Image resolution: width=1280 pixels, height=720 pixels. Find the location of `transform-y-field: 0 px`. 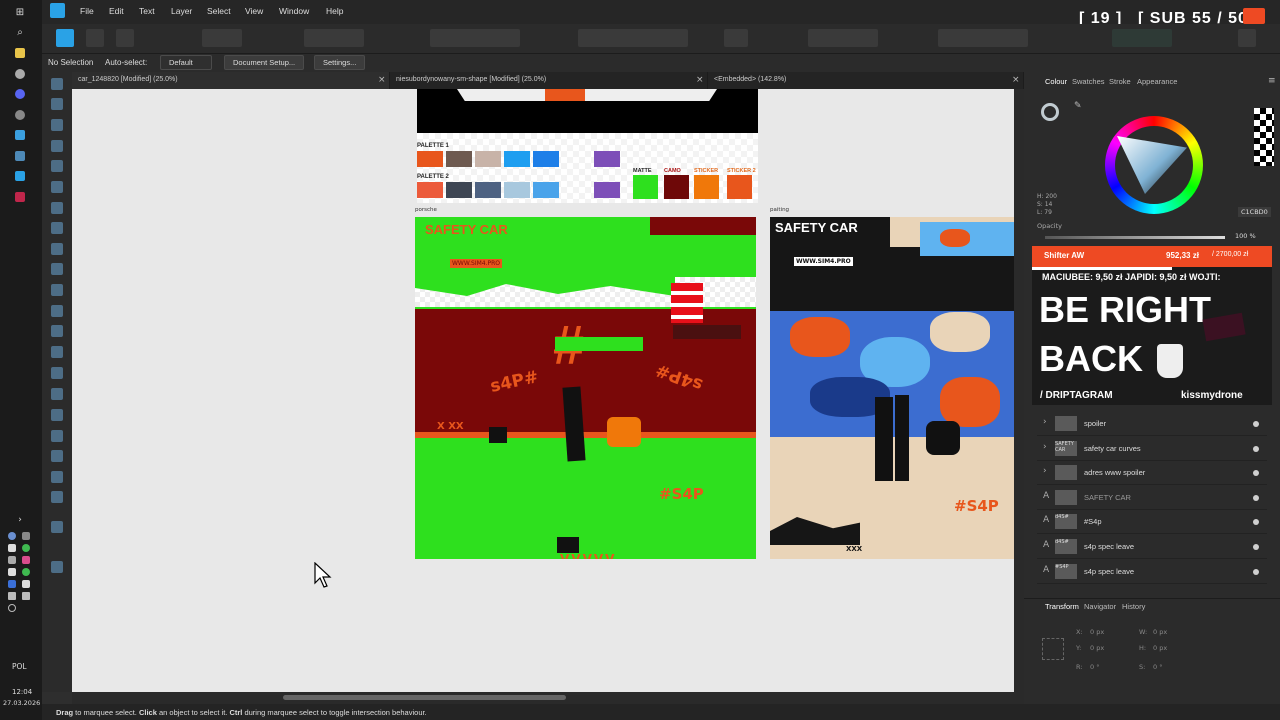

transform-y-field: 0 px is located at coordinates (1097, 648).